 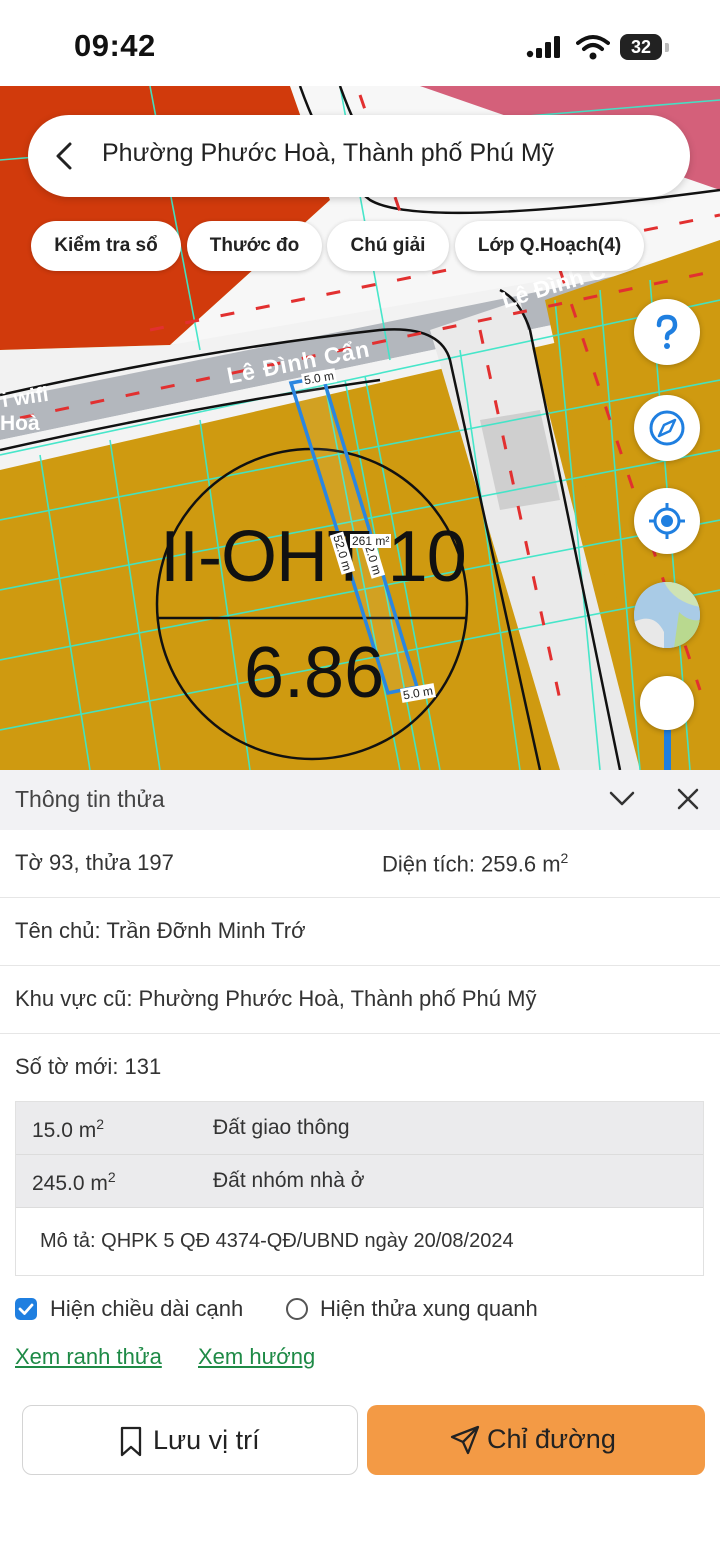 I want to click on parcel-area: Diện tích: 259.6 m2, so click(x=475, y=863).